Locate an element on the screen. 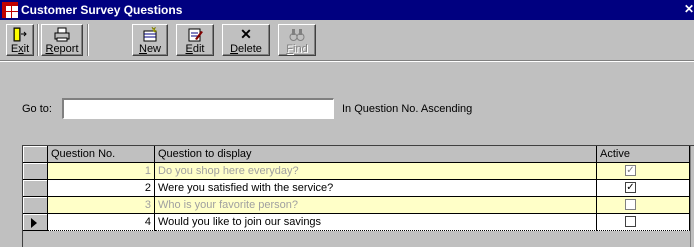 The width and height of the screenshot is (694, 247). window-titlebar: Customer Survey Questions ✕ is located at coordinates (347, 10).